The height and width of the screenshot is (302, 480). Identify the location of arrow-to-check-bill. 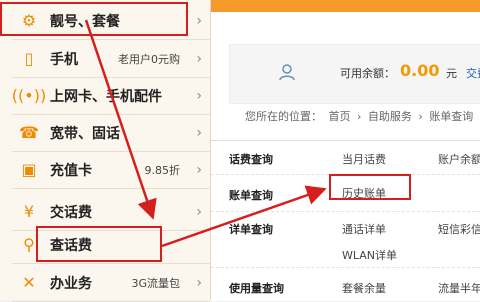
(119, 117).